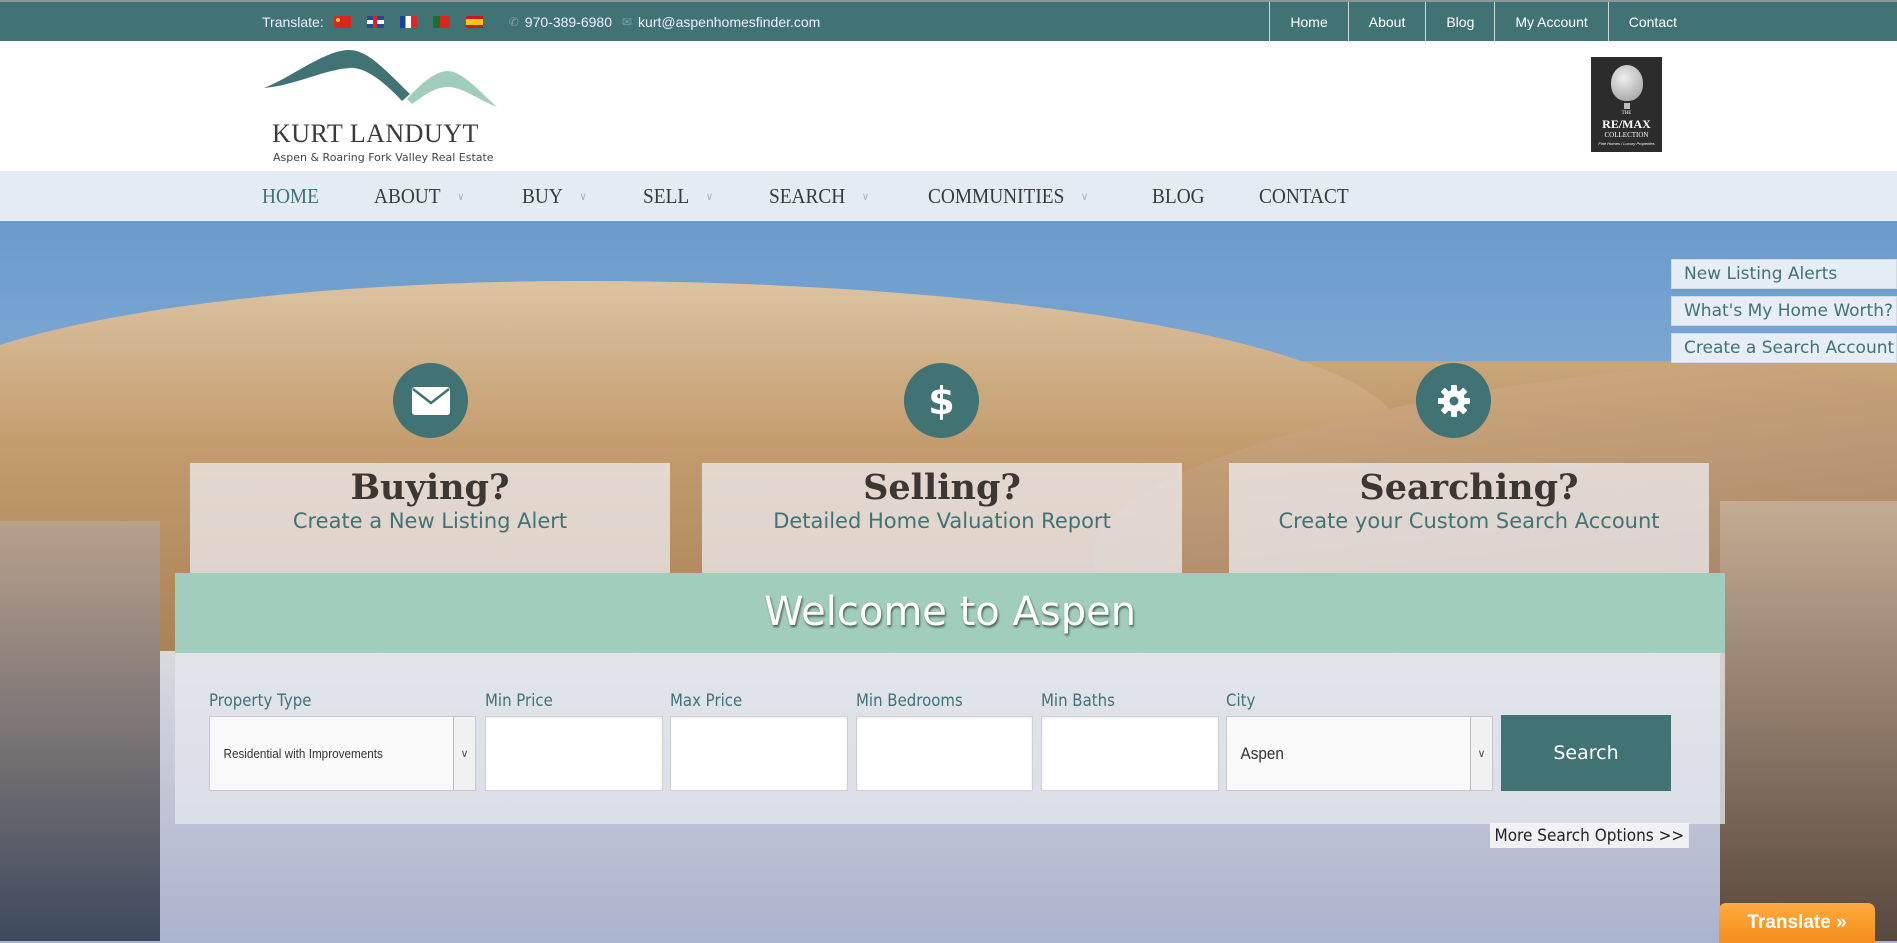 This screenshot has width=1897, height=943. Describe the element at coordinates (1262, 753) in the screenshot. I see `city-value: Aspen` at that location.